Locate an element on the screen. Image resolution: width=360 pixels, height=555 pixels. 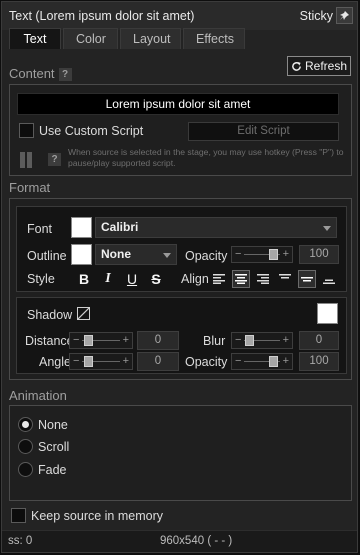
style-label: Style is located at coordinates (41, 279).